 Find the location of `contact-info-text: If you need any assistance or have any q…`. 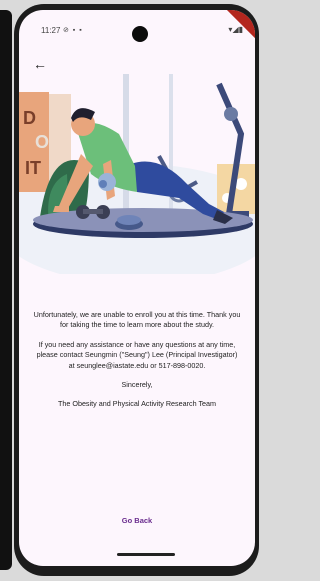

contact-info-text: If you need any assistance or have any q… is located at coordinates (137, 354).